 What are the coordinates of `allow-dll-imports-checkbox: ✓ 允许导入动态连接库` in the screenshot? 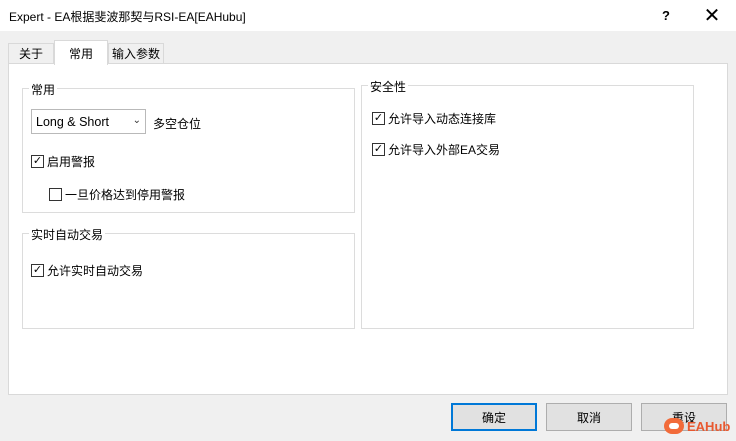 It's located at (434, 118).